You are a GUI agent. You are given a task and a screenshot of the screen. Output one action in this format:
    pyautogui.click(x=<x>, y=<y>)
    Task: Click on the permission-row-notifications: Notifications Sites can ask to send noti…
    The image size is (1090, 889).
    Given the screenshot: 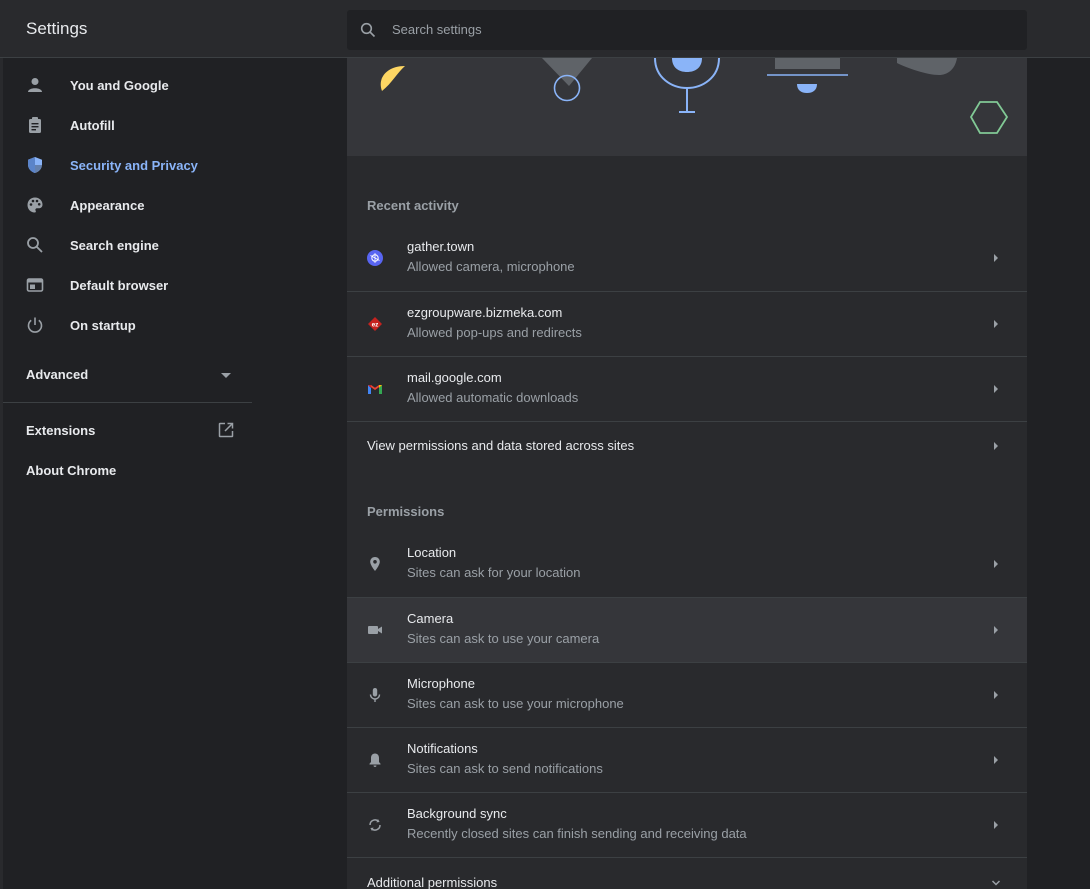 What is the action you would take?
    pyautogui.click(x=687, y=759)
    